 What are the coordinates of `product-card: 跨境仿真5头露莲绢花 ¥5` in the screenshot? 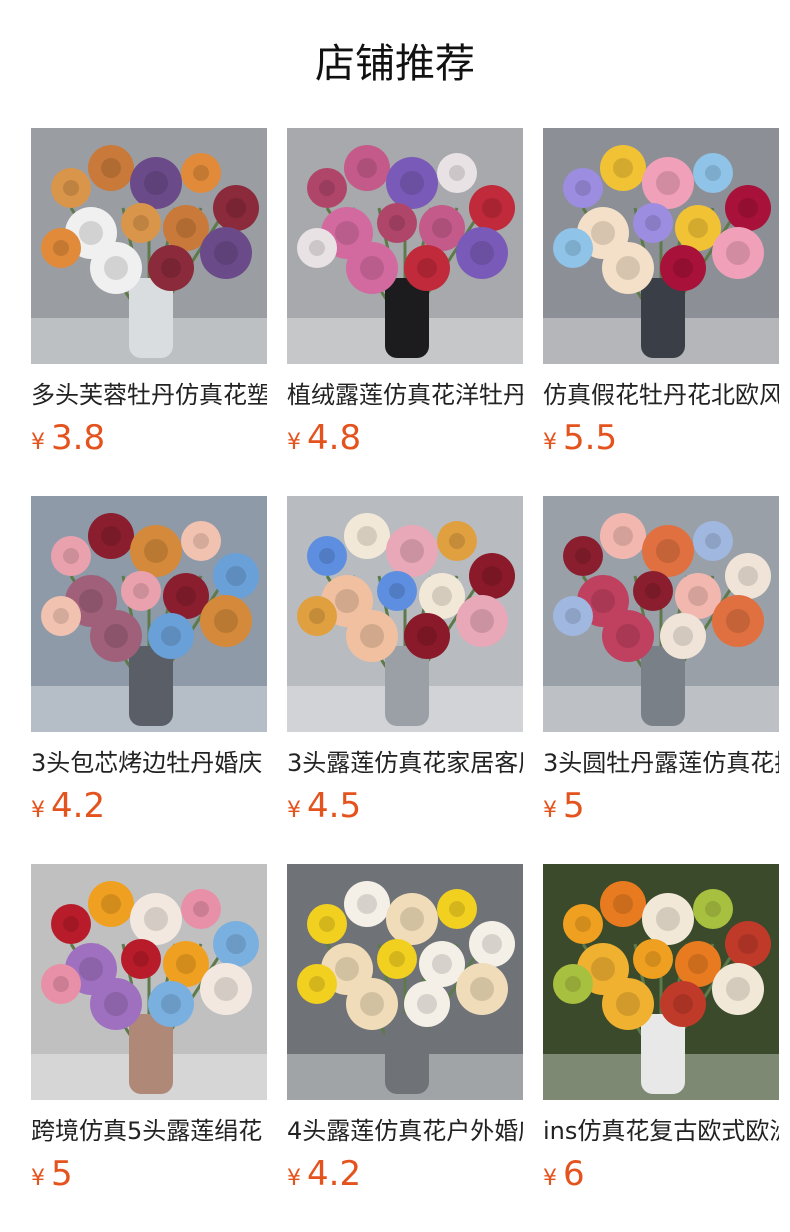 It's located at (149, 1033).